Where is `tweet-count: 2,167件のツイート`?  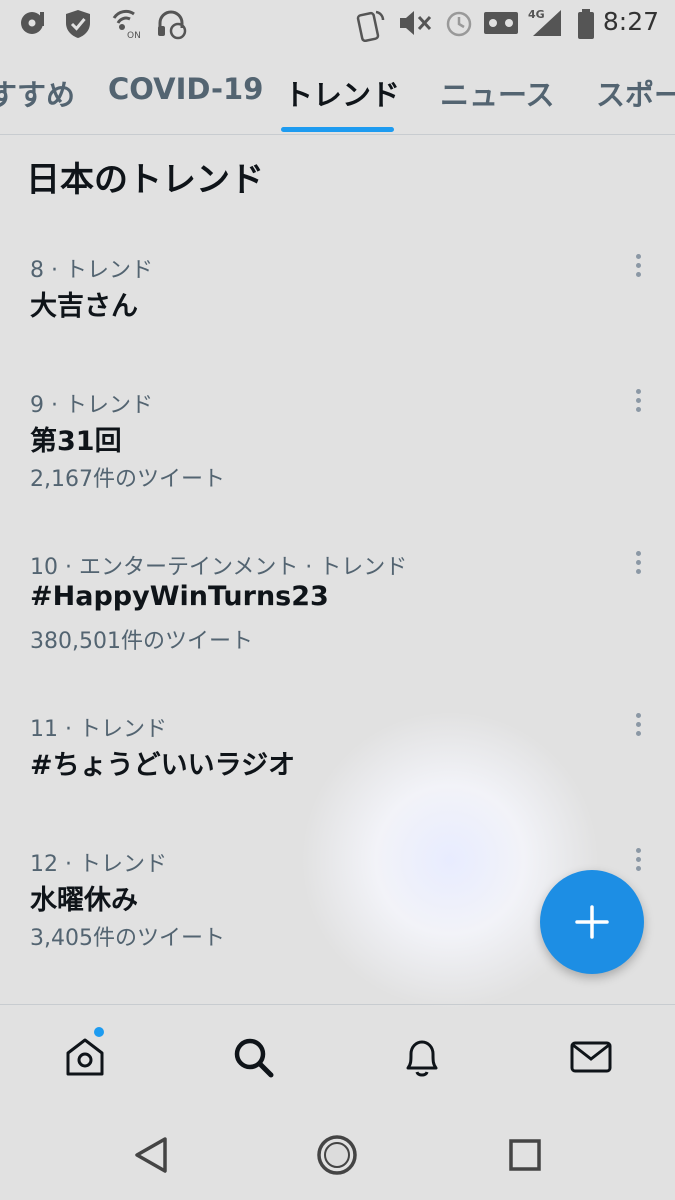
tweet-count: 2,167件のツイート is located at coordinates (127, 479).